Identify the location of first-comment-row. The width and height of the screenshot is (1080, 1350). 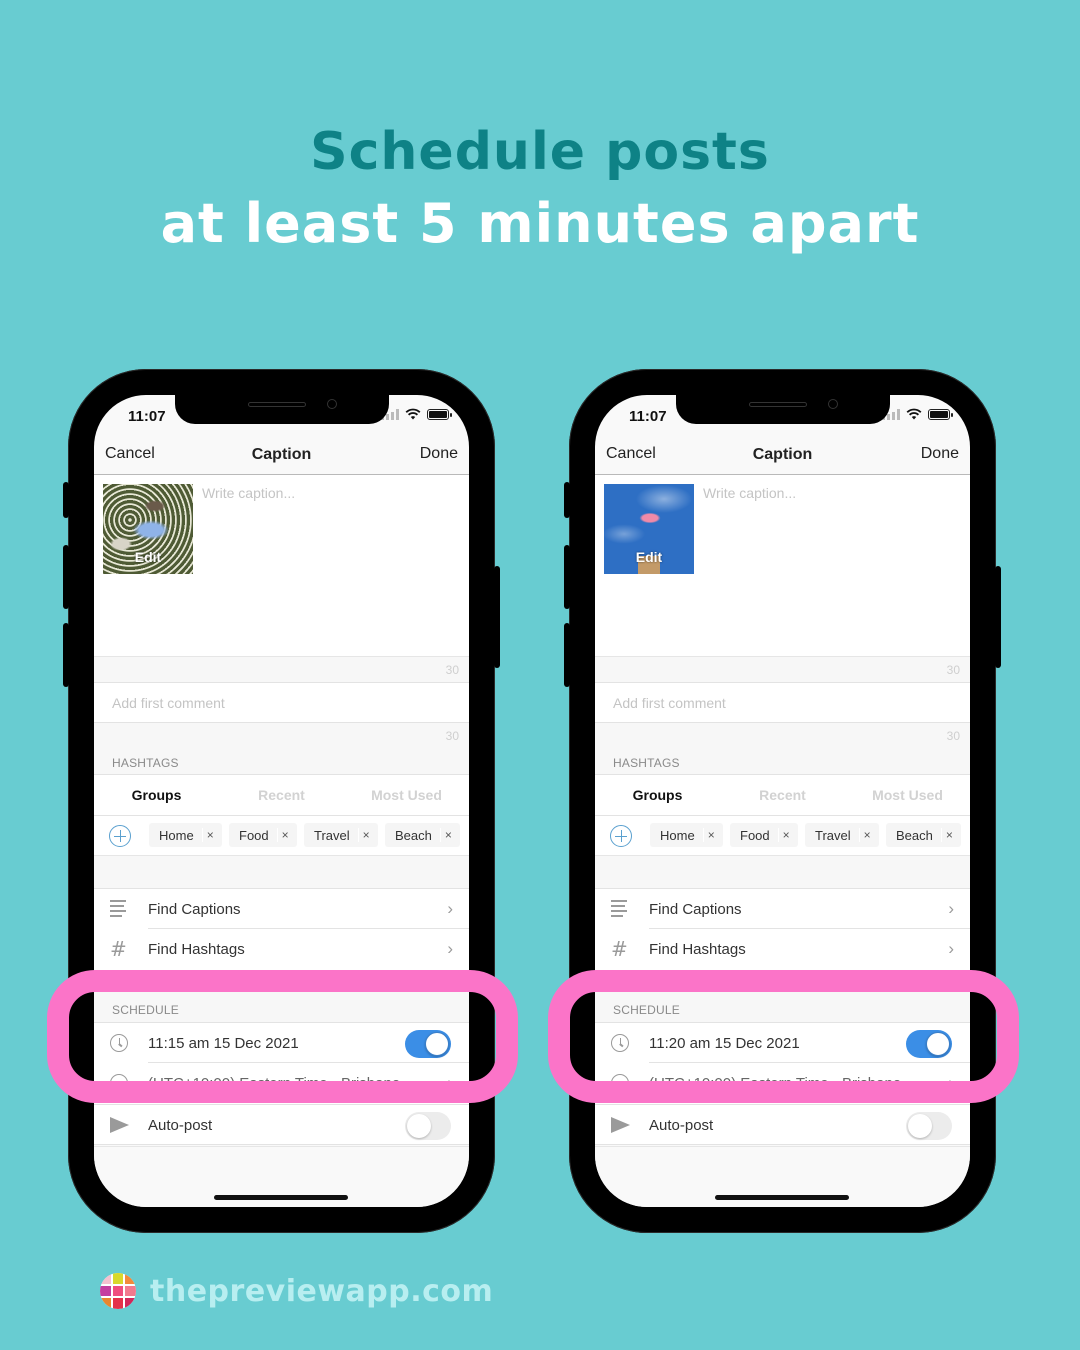
(281, 702).